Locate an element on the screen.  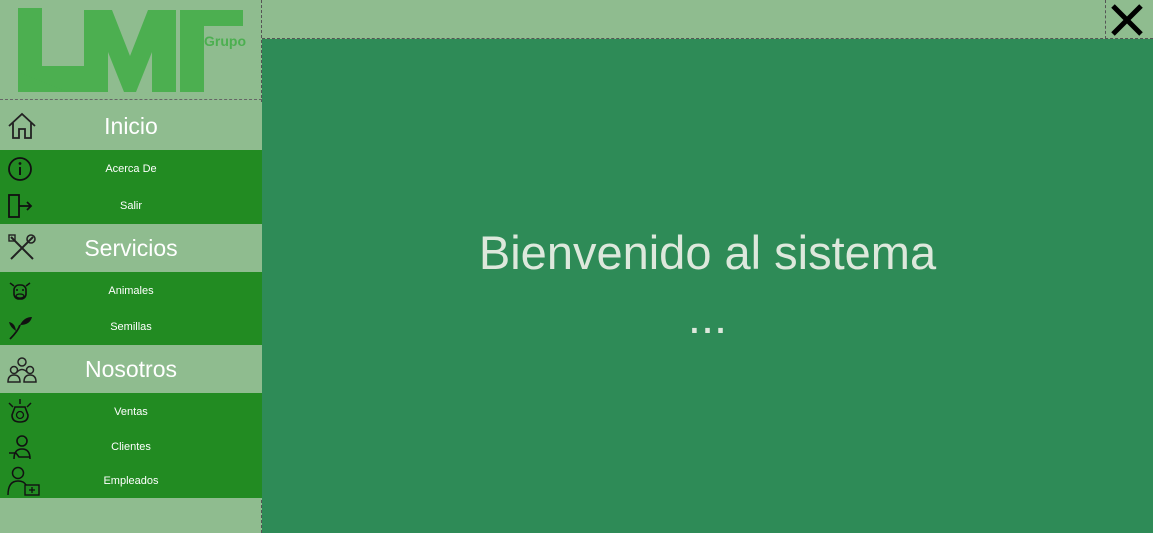
section-label-servicios: Servicios is located at coordinates (131, 247).